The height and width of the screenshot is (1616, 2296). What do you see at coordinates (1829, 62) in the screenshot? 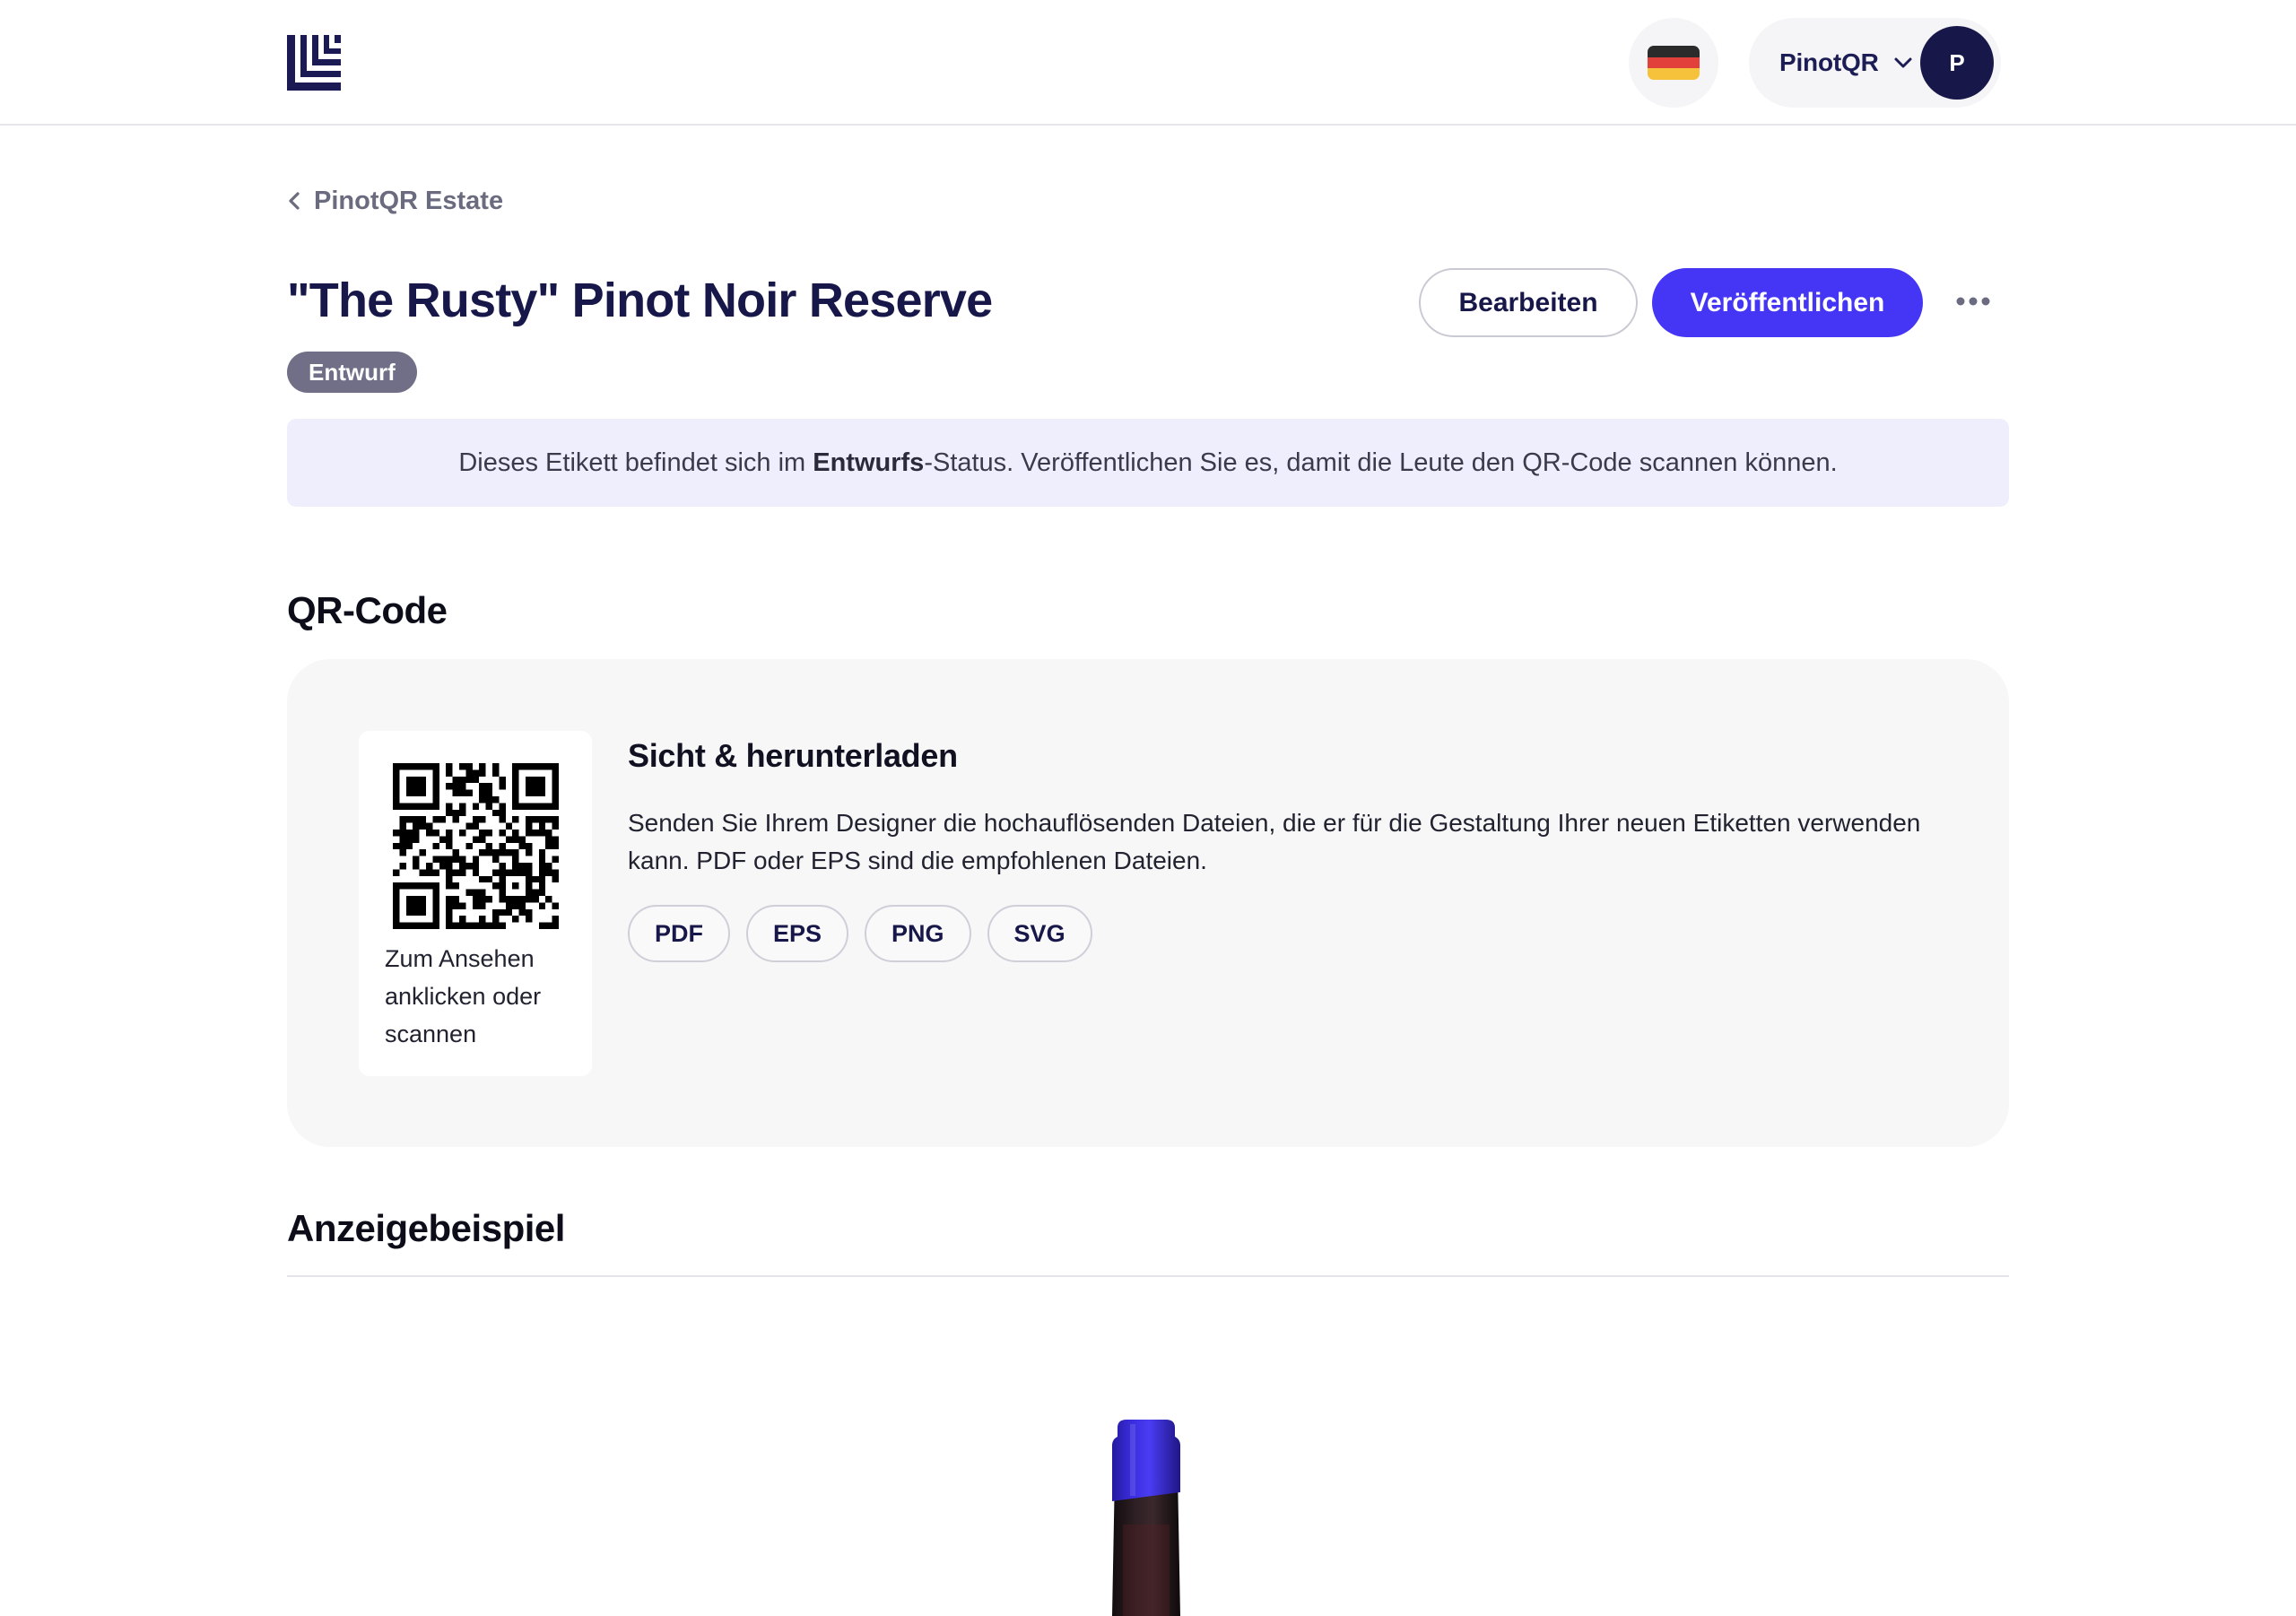
I see `account-name: PinotQR` at bounding box center [1829, 62].